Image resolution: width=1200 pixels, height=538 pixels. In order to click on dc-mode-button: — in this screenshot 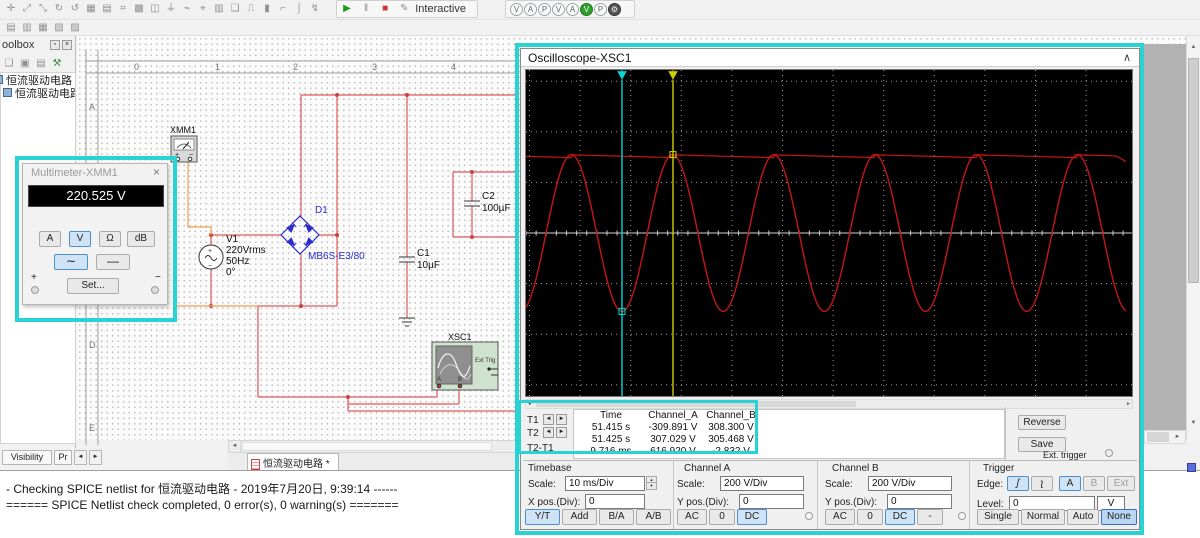, I will do `click(113, 262)`.